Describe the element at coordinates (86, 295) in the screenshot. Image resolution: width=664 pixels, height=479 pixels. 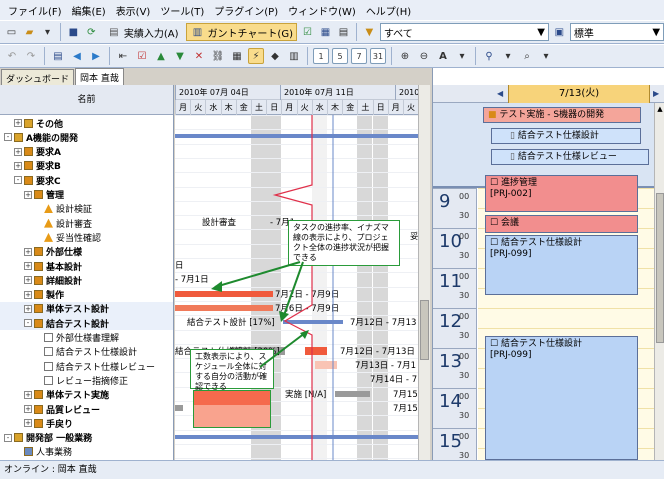
I see `tree-row: + 製作` at that location.